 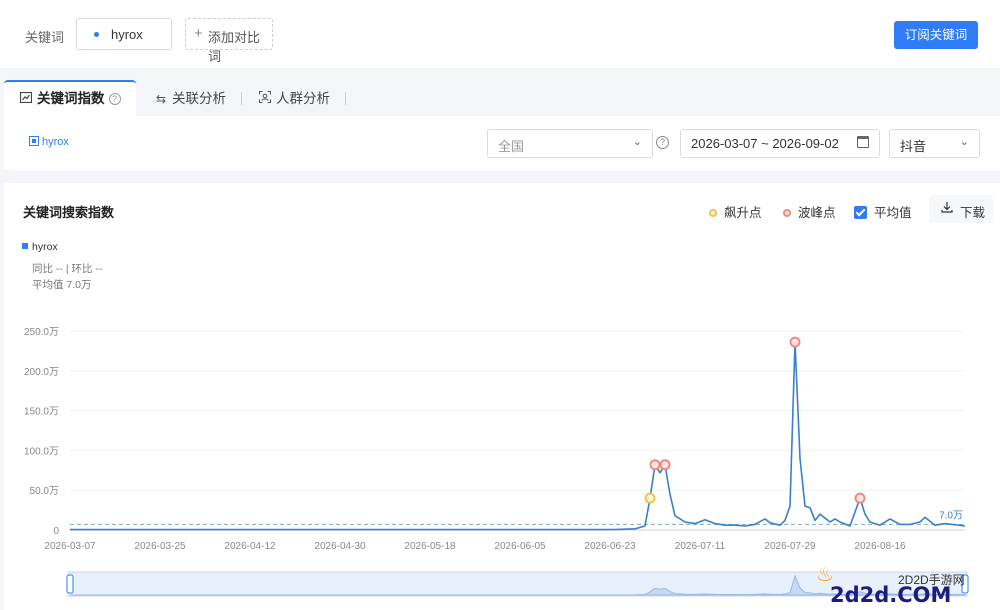 I want to click on x-tick-label: 2026-06-05, so click(x=520, y=546).